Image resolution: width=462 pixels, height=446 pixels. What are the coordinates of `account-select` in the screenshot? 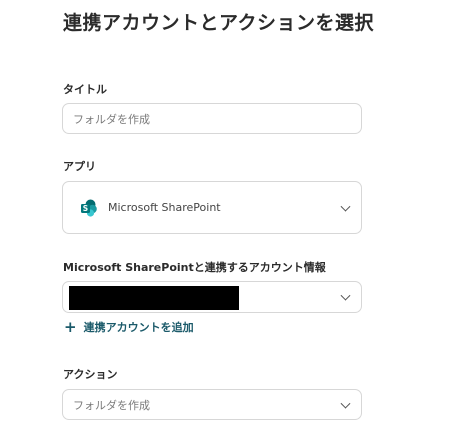 It's located at (212, 297).